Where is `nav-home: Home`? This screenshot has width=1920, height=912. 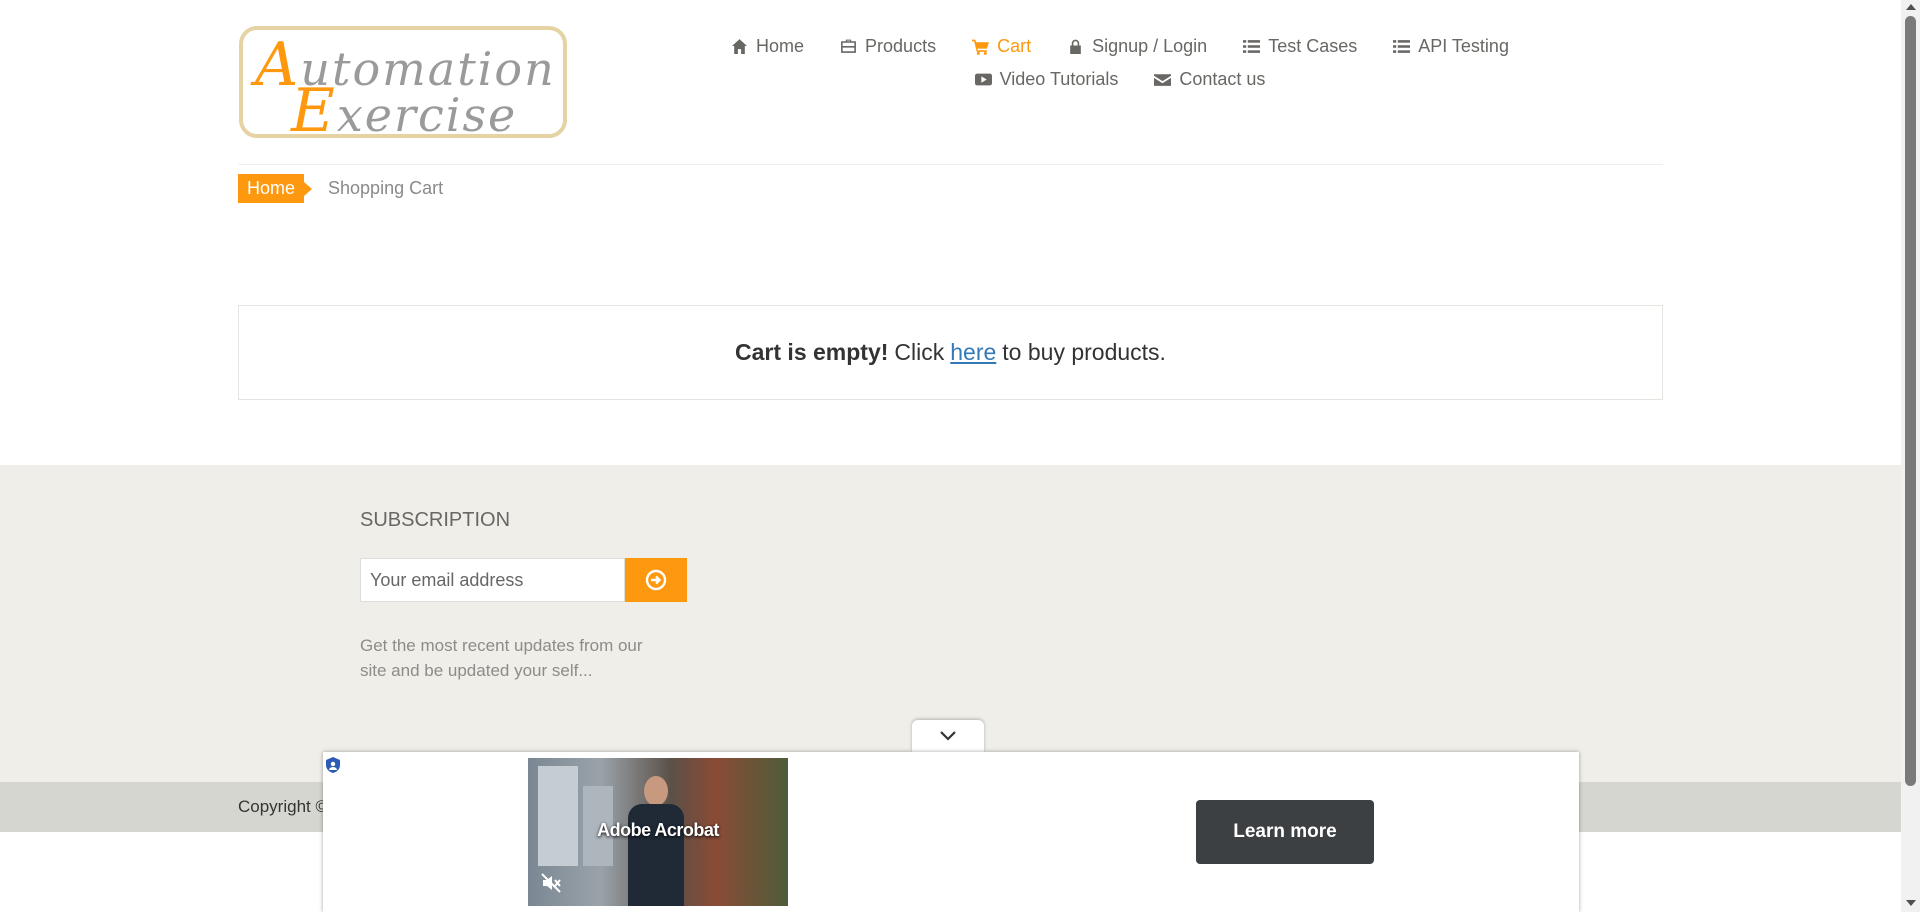 nav-home: Home is located at coordinates (767, 46).